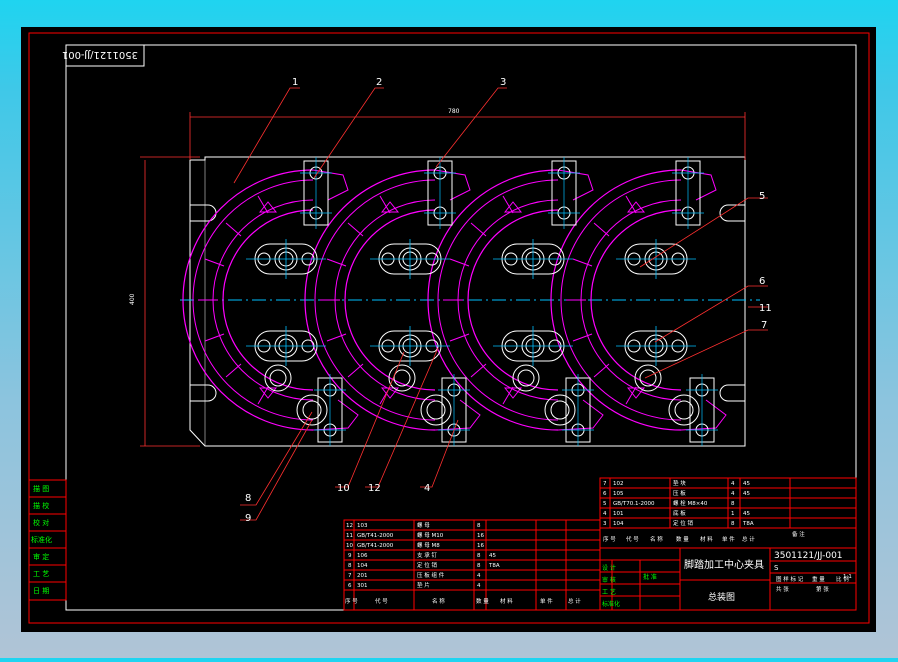  Describe the element at coordinates (776, 568) in the screenshot. I see `sheet-mark: S` at that location.